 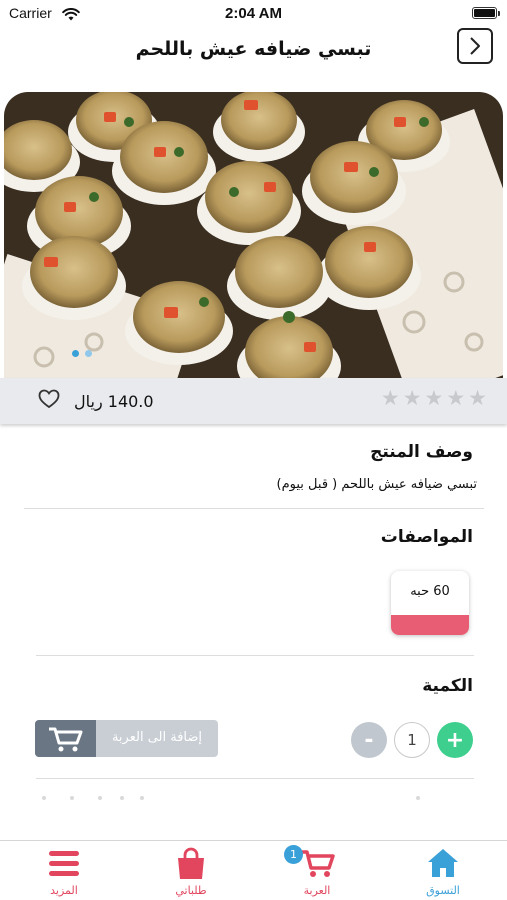 What do you see at coordinates (443, 863) in the screenshot?
I see `home-icon` at bounding box center [443, 863].